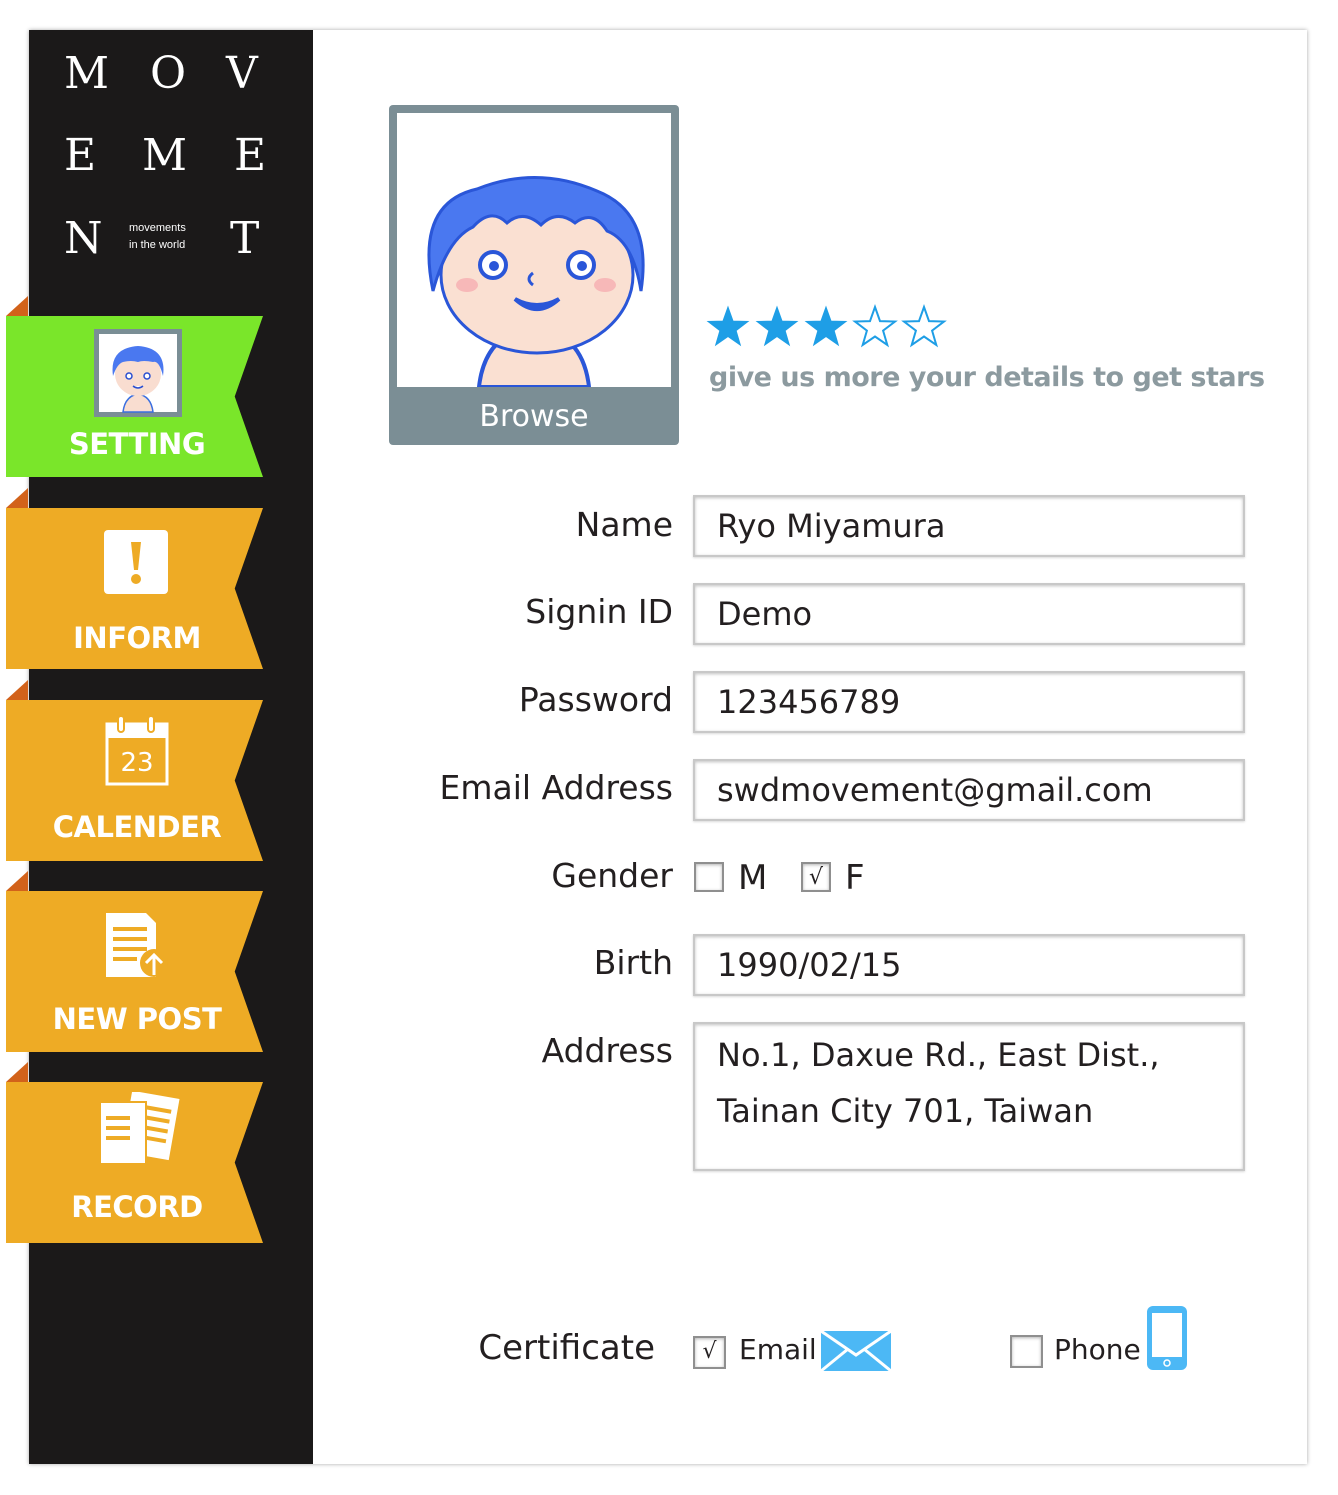 Image resolution: width=1338 pixels, height=1495 pixels. I want to click on avatar-image, so click(534, 250).